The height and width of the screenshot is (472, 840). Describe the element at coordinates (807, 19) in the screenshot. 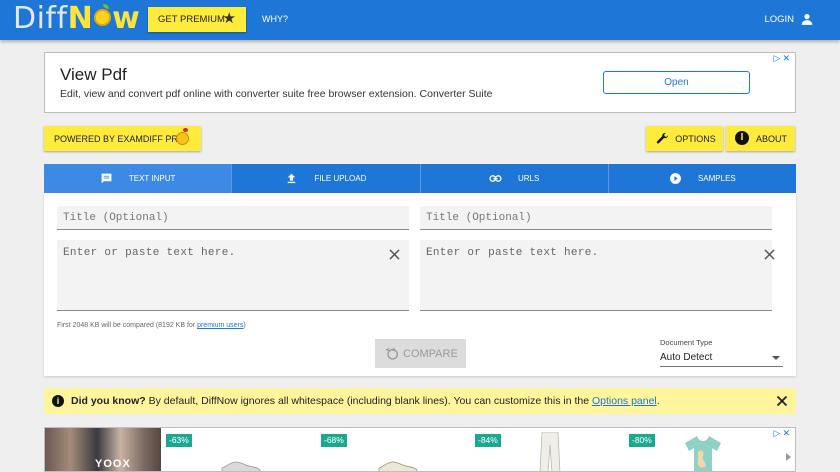

I see `person-icon` at that location.